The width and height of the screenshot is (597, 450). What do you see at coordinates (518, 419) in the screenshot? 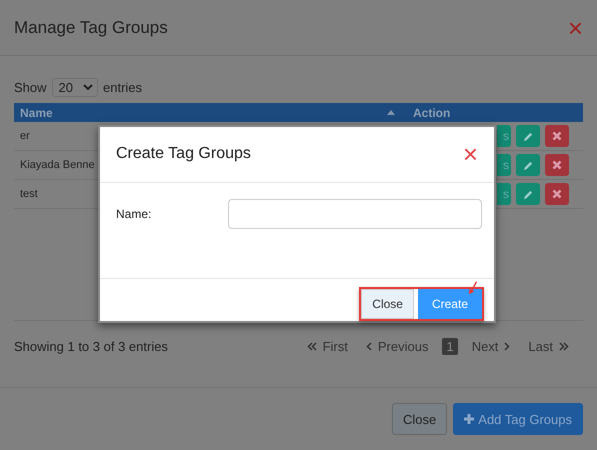
I see `footer-button: Add Tag Groups` at bounding box center [518, 419].